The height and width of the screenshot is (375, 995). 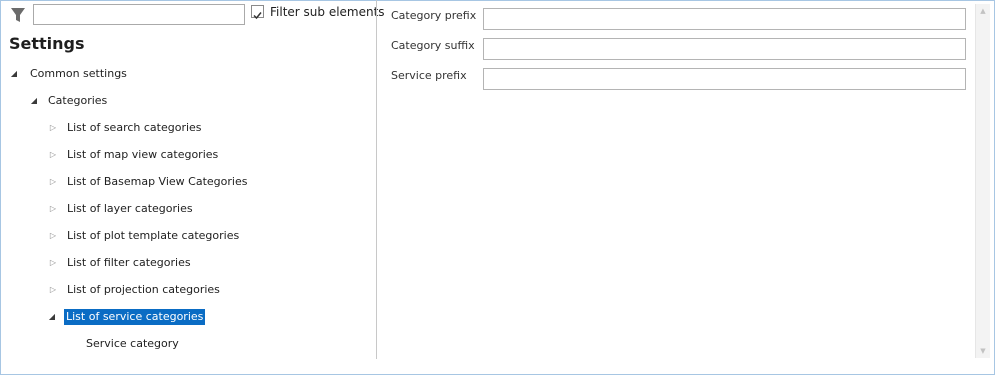 What do you see at coordinates (327, 12) in the screenshot?
I see `filter-sub-elements-label: Filter sub elements` at bounding box center [327, 12].